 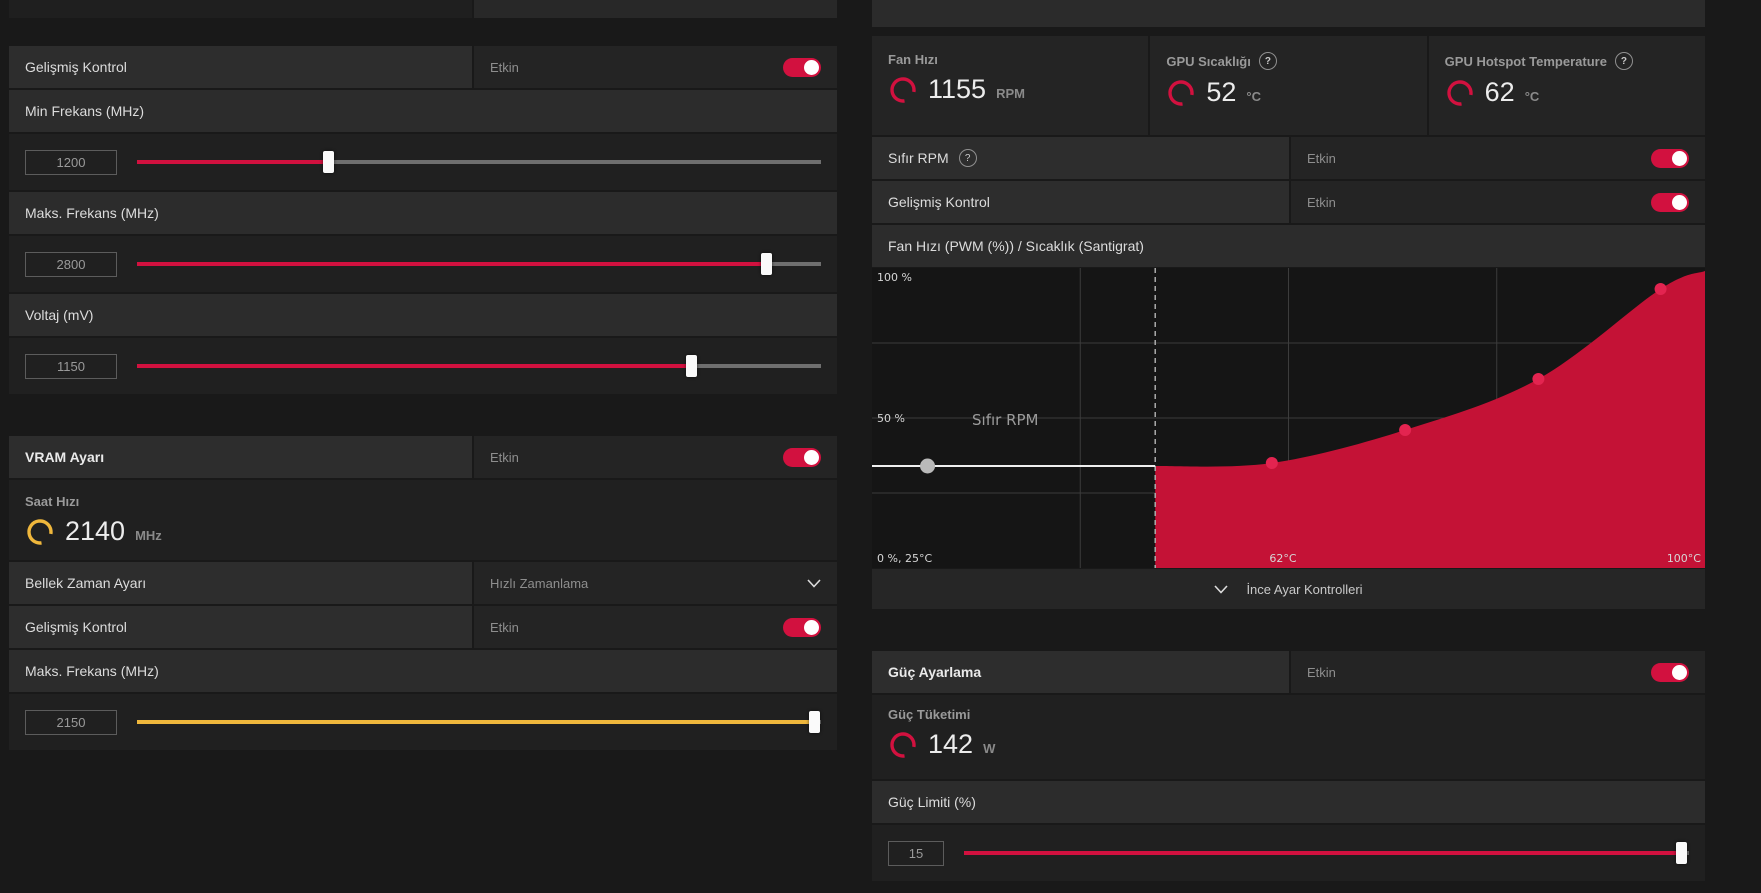 What do you see at coordinates (1288, 13) in the screenshot?
I see `clipped-panel-edge` at bounding box center [1288, 13].